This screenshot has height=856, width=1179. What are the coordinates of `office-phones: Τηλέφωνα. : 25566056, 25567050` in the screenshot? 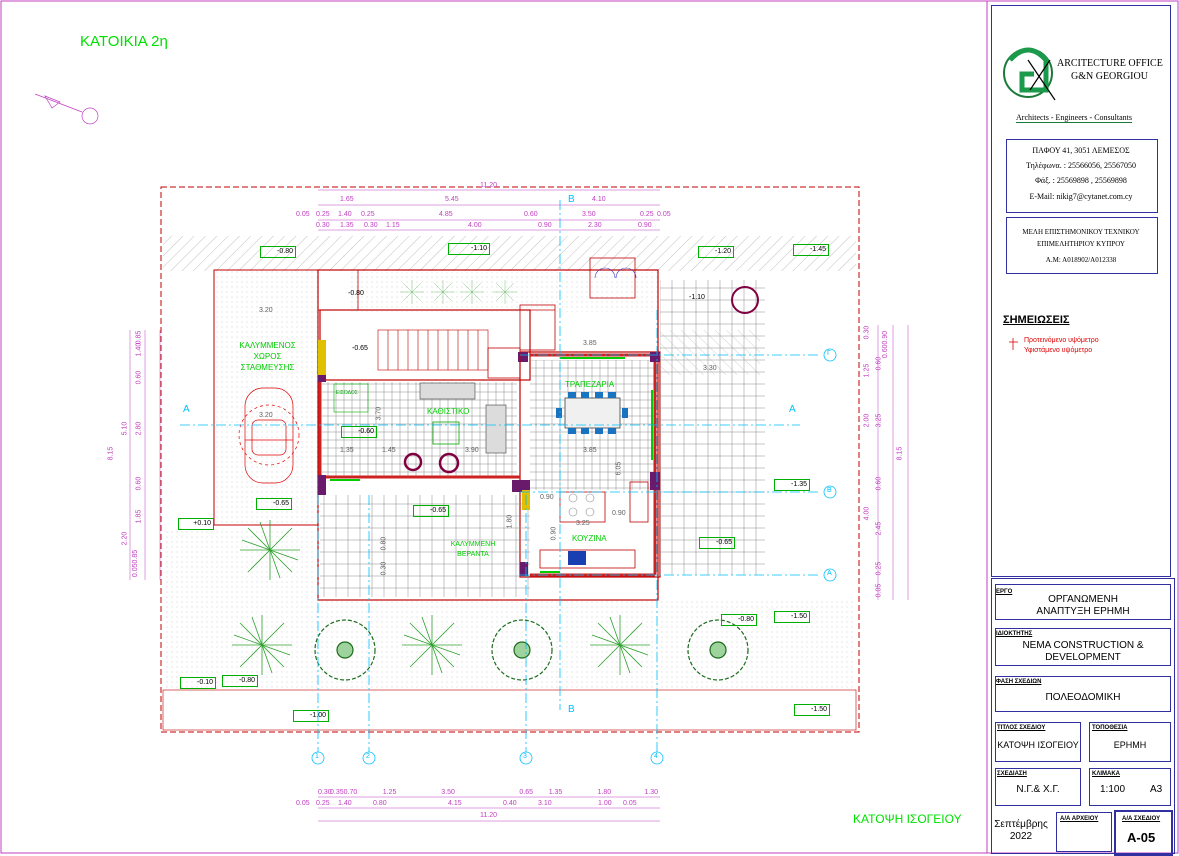 It's located at (1081, 165).